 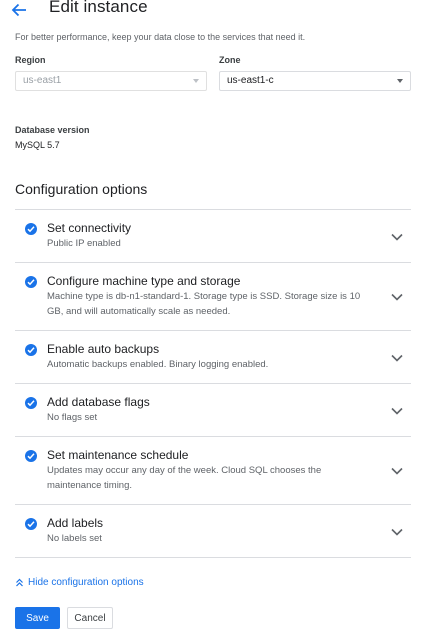 I want to click on config-item-description: Public IP enabled, so click(x=84, y=243).